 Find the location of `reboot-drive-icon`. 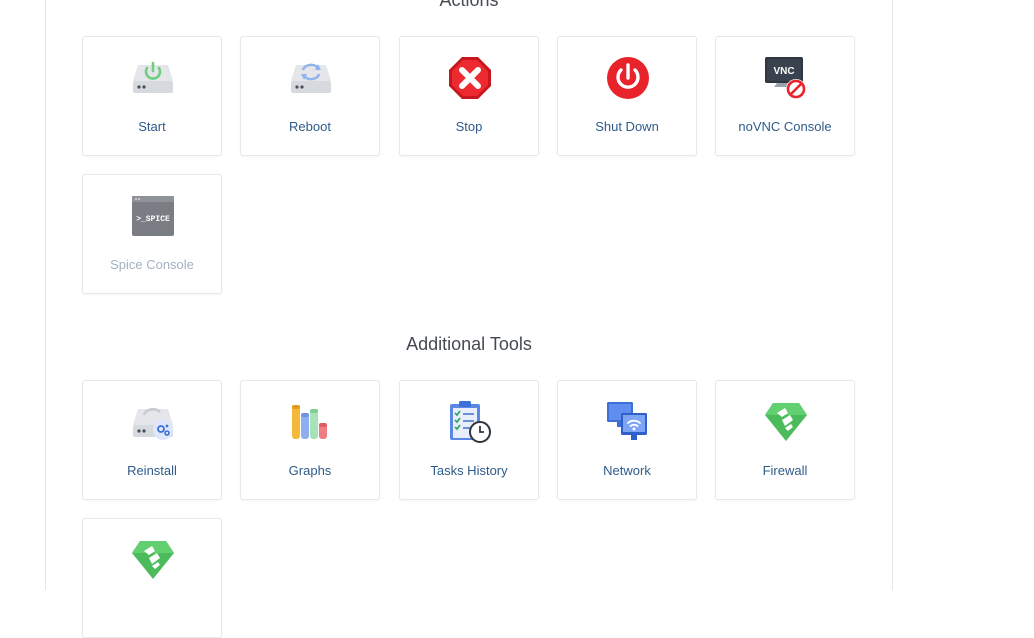

reboot-drive-icon is located at coordinates (311, 78).